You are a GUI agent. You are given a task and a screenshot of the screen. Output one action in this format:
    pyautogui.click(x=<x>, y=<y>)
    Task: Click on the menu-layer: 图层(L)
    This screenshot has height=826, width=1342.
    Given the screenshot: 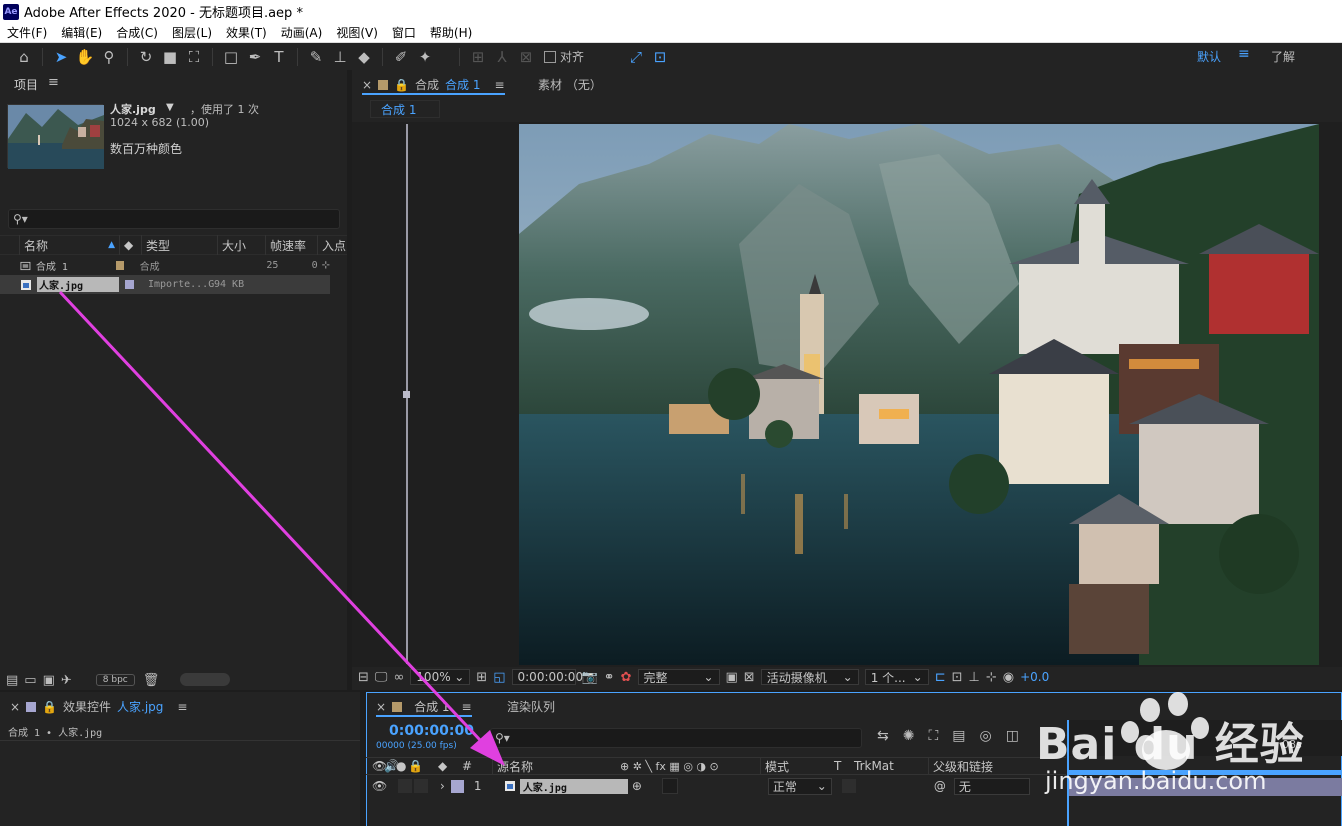 What is the action you would take?
    pyautogui.click(x=192, y=32)
    